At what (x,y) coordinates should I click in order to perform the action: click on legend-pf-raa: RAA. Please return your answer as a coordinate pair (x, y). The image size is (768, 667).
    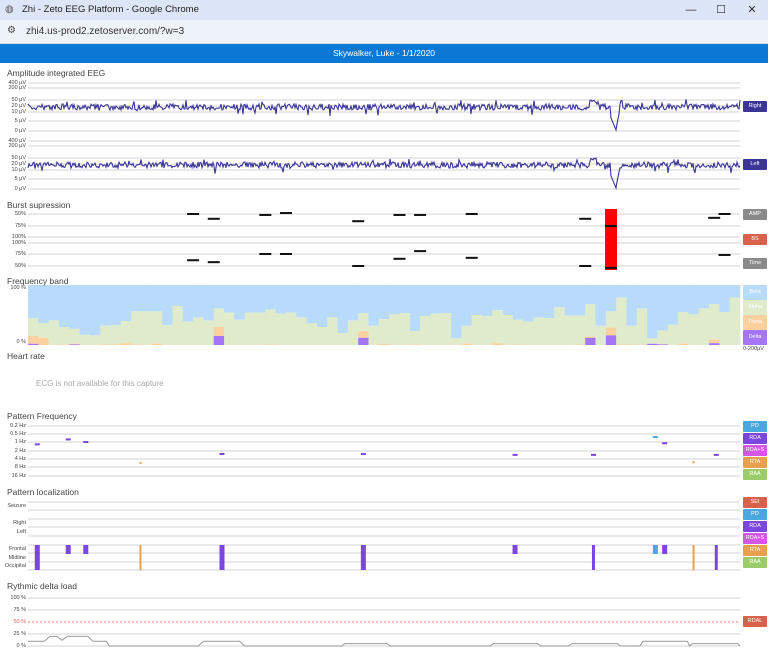
    Looking at the image, I should click on (755, 474).